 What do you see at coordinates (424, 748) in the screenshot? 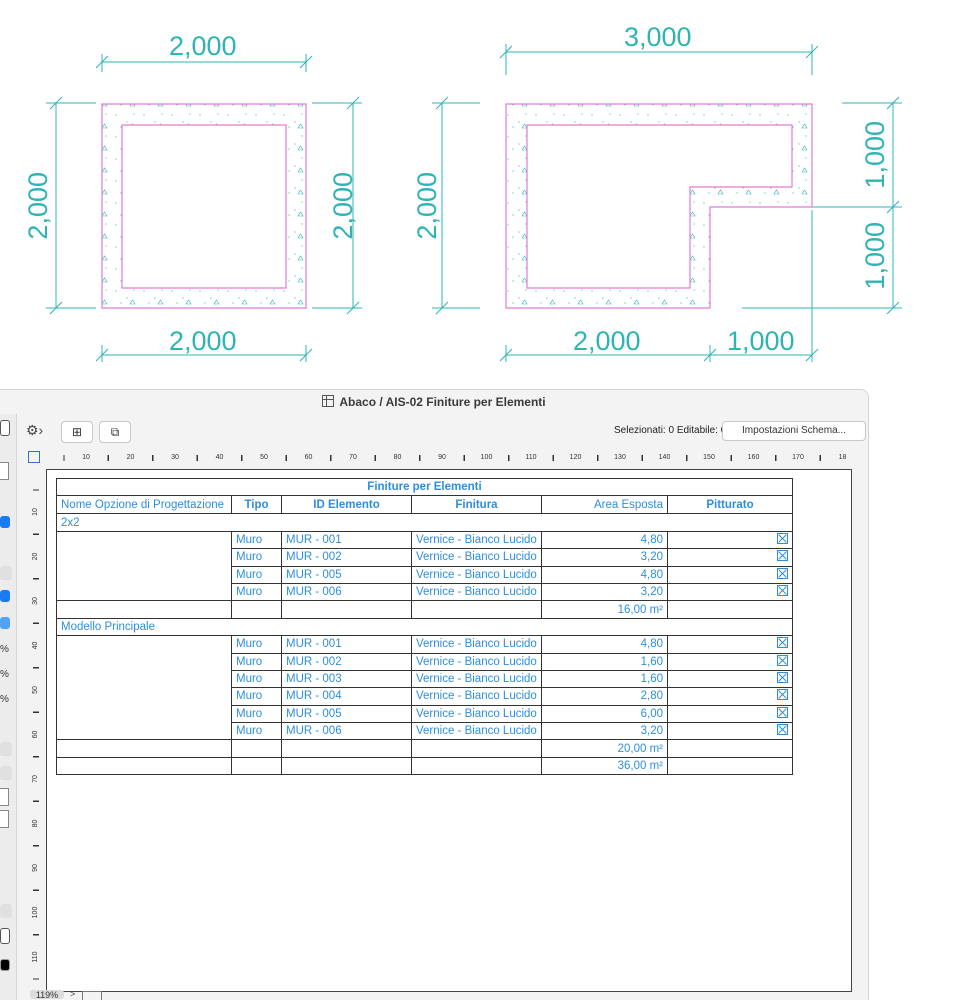
I see `subtotal-row: 20,00 m²` at bounding box center [424, 748].